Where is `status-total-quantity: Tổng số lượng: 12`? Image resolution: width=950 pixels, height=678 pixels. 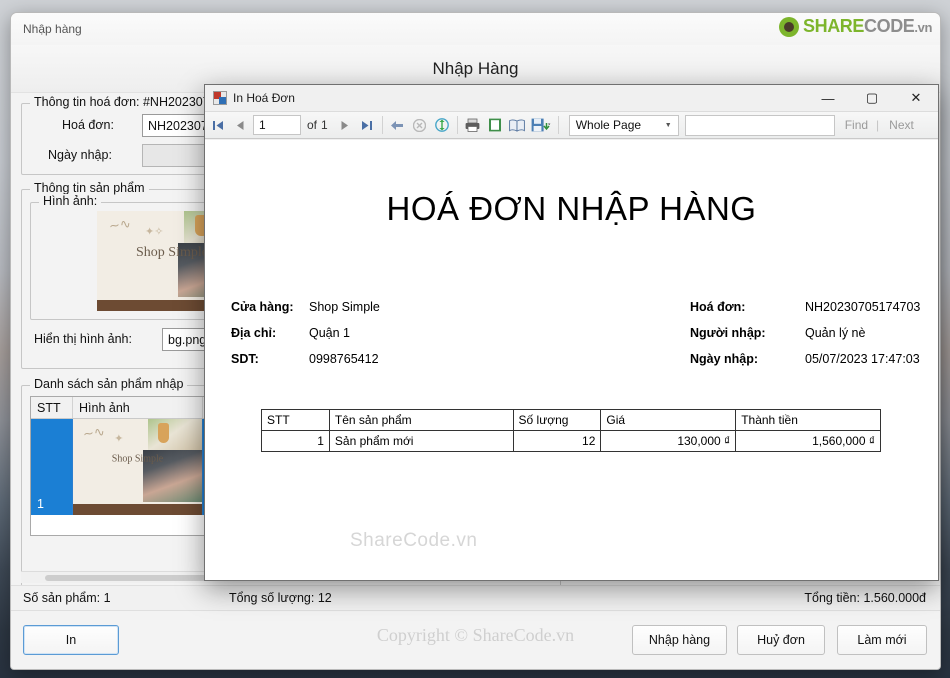 status-total-quantity: Tổng số lượng: 12 is located at coordinates (280, 598).